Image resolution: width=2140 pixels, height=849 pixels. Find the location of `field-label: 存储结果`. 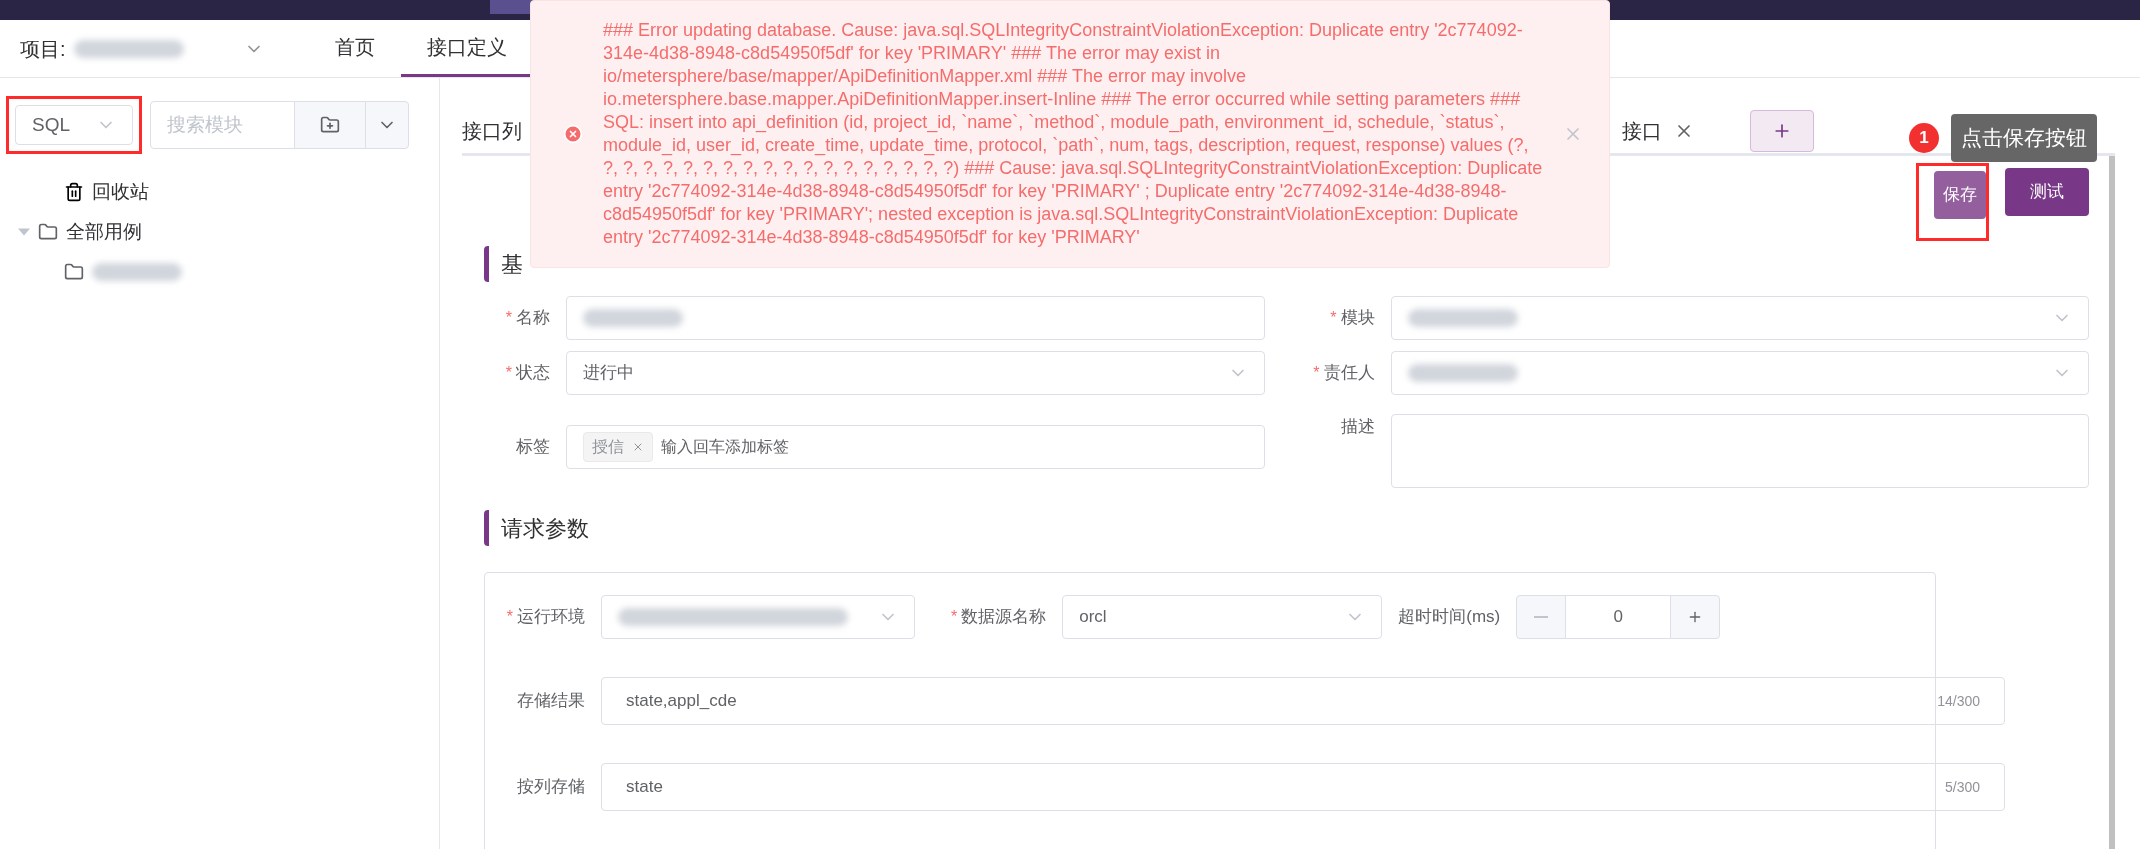

field-label: 存储结果 is located at coordinates (551, 701).